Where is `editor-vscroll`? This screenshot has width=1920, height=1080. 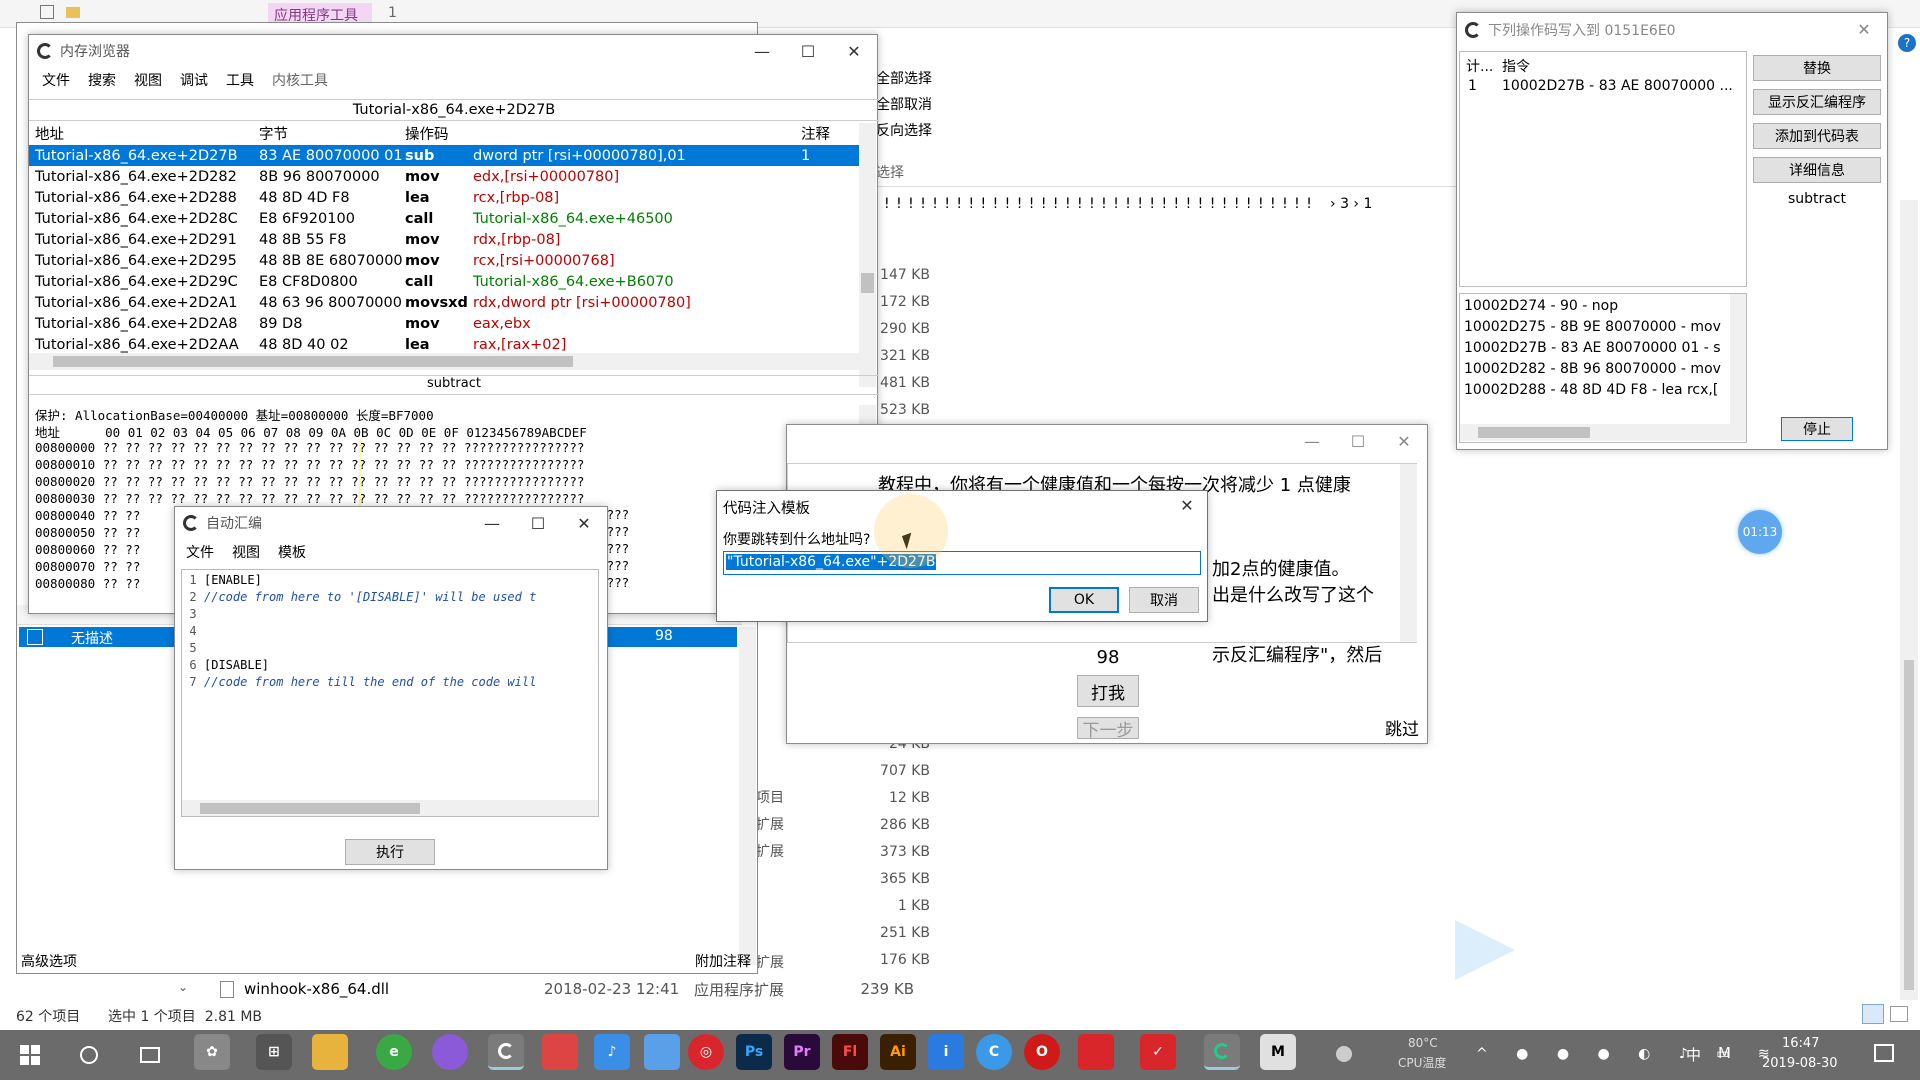 editor-vscroll is located at coordinates (590, 685).